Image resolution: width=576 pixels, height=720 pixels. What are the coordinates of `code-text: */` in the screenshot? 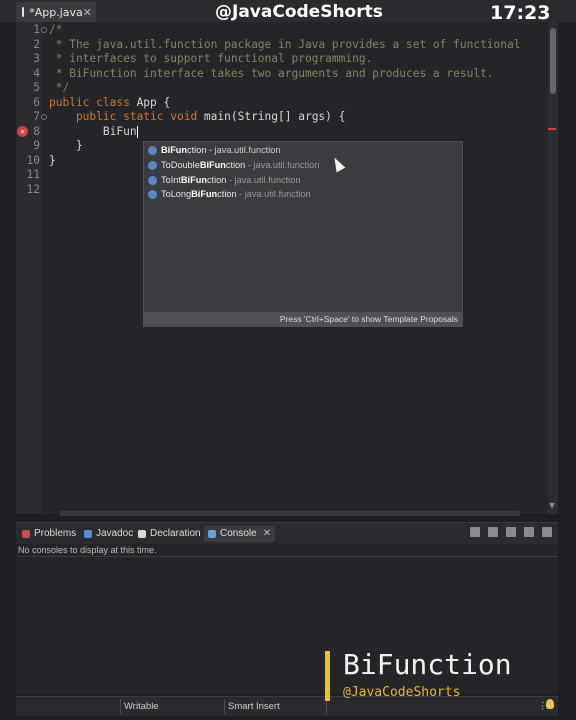 It's located at (59, 87).